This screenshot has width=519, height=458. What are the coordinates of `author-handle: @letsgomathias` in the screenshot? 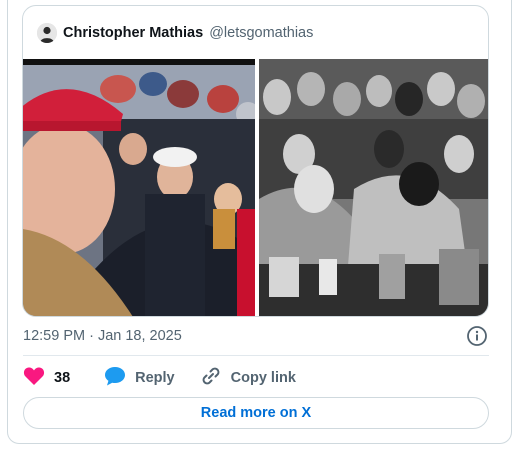 It's located at (261, 33).